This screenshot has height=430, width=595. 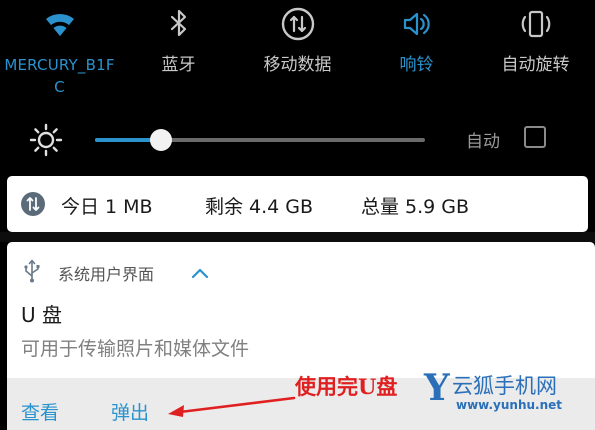 I want to click on watermark: Y 云狐手机网 www.yunhu.net, so click(x=509, y=393).